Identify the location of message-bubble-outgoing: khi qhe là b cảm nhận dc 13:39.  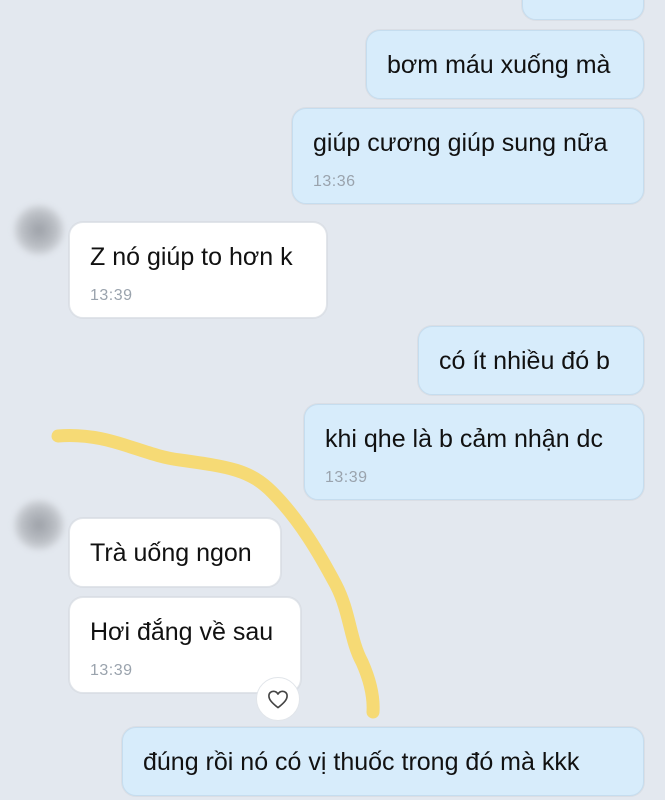
(474, 452).